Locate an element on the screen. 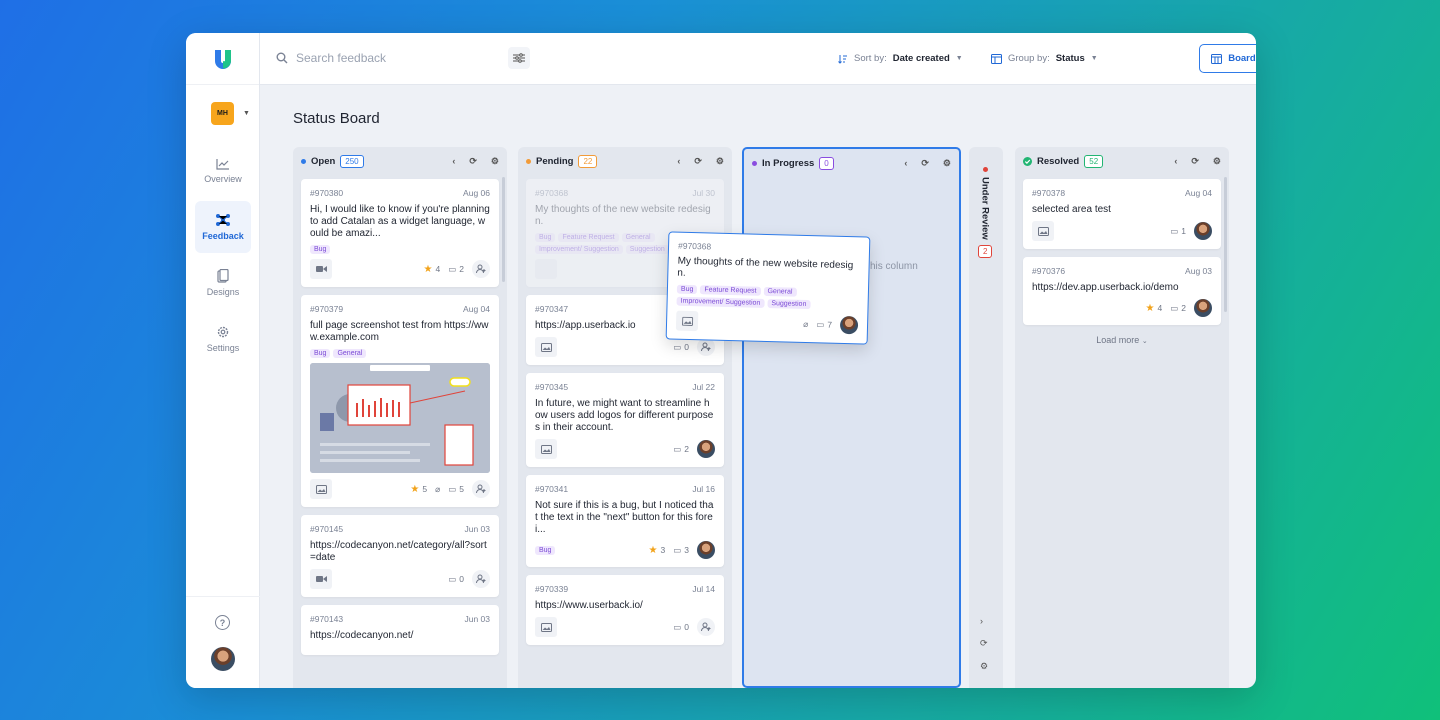  sort-dropdown: Sort by: Date created ▼ is located at coordinates (900, 58).